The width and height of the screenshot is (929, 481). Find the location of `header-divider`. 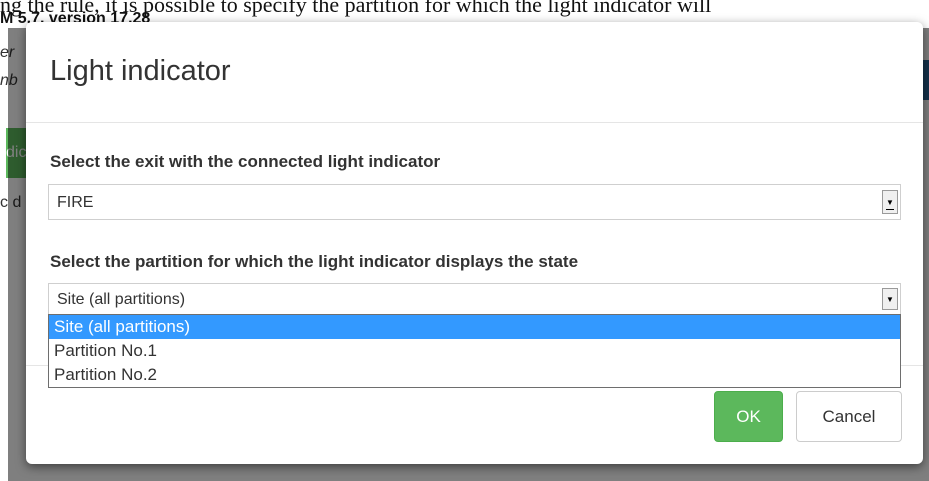

header-divider is located at coordinates (474, 122).